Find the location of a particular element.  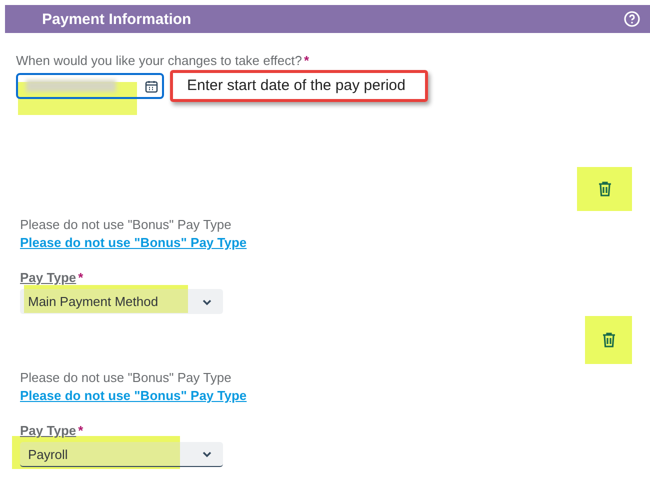

section-title: Payment Information is located at coordinates (117, 19).